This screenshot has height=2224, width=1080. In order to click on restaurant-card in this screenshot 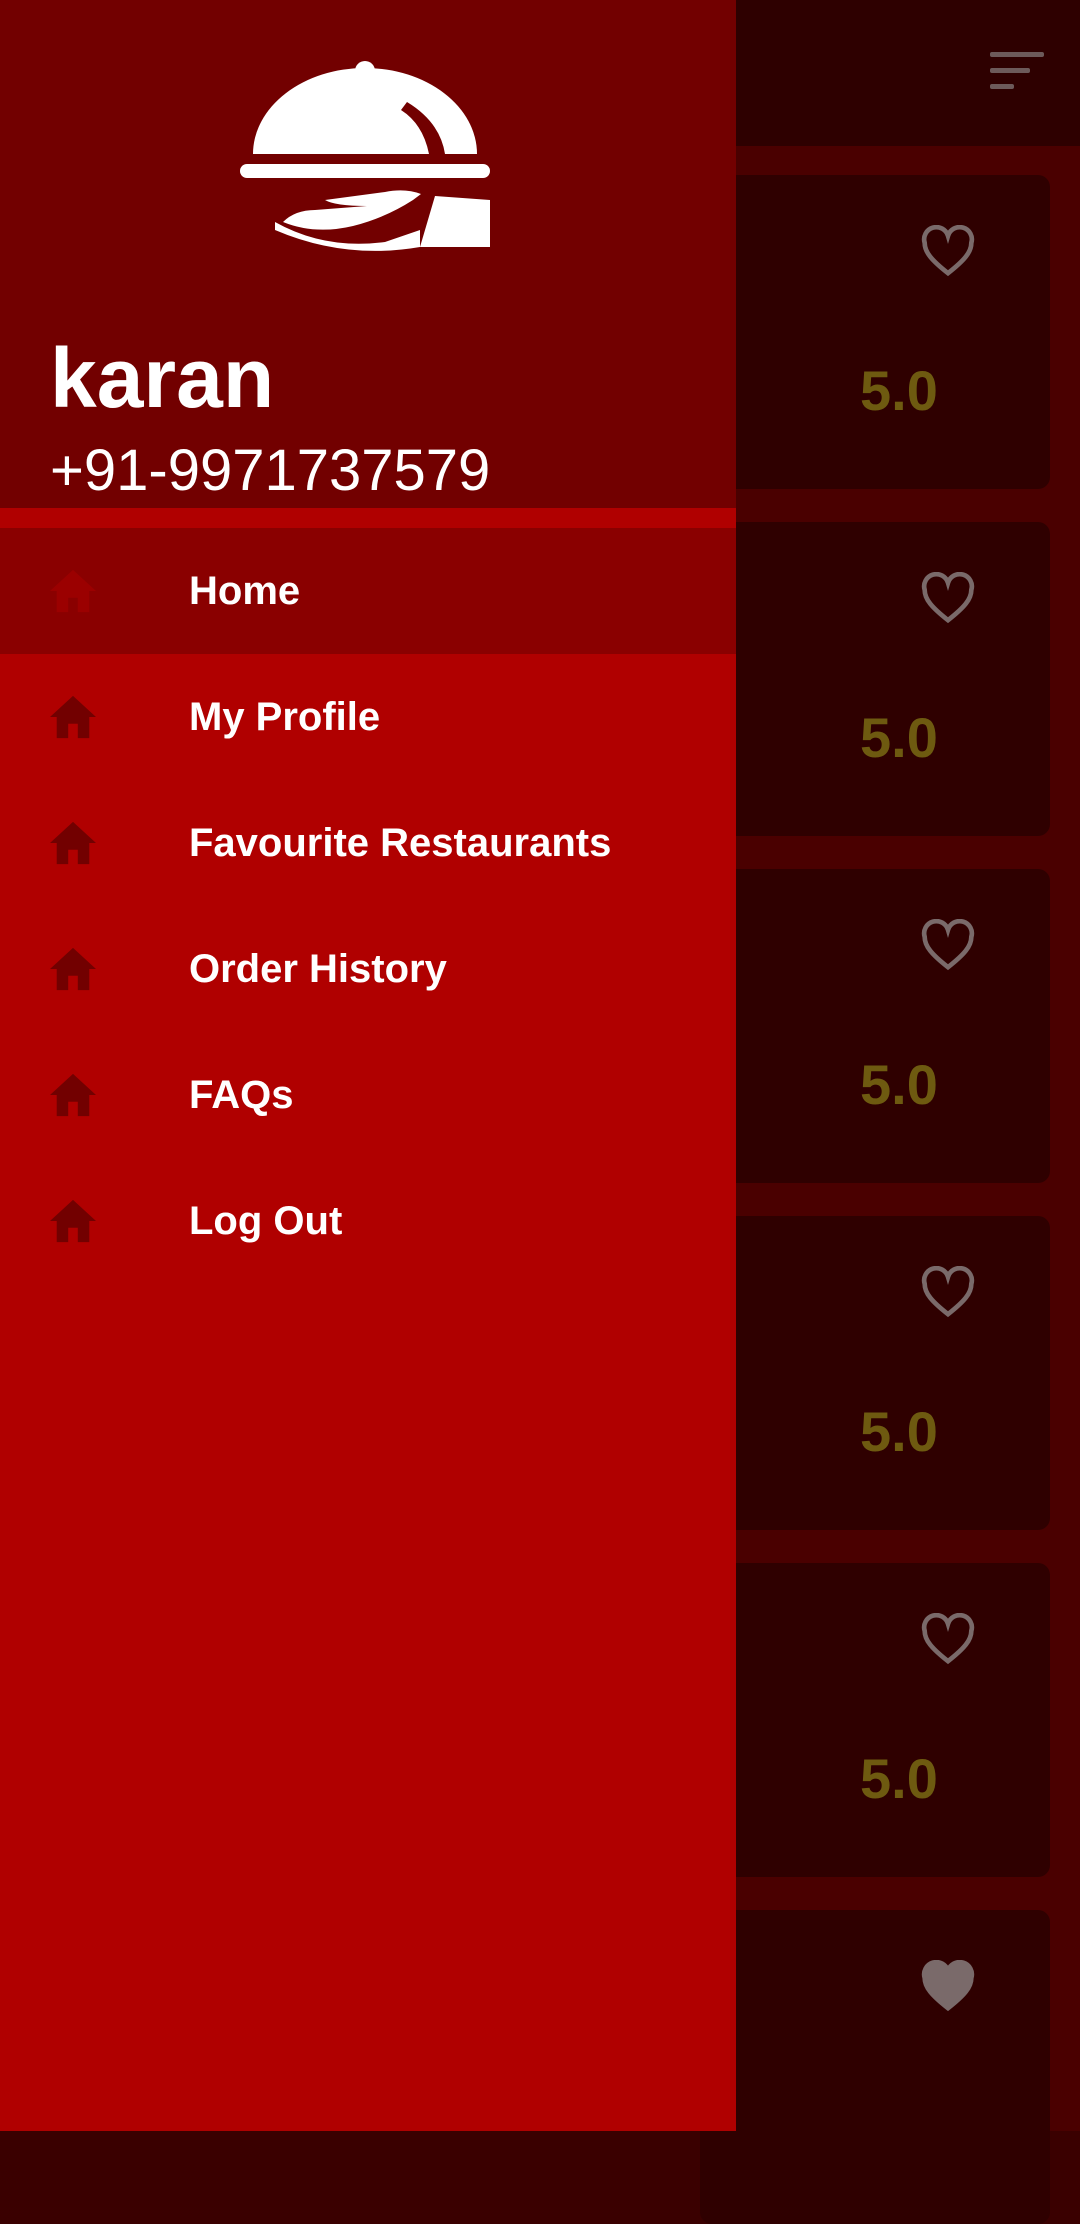, I will do `click(875, 2067)`.